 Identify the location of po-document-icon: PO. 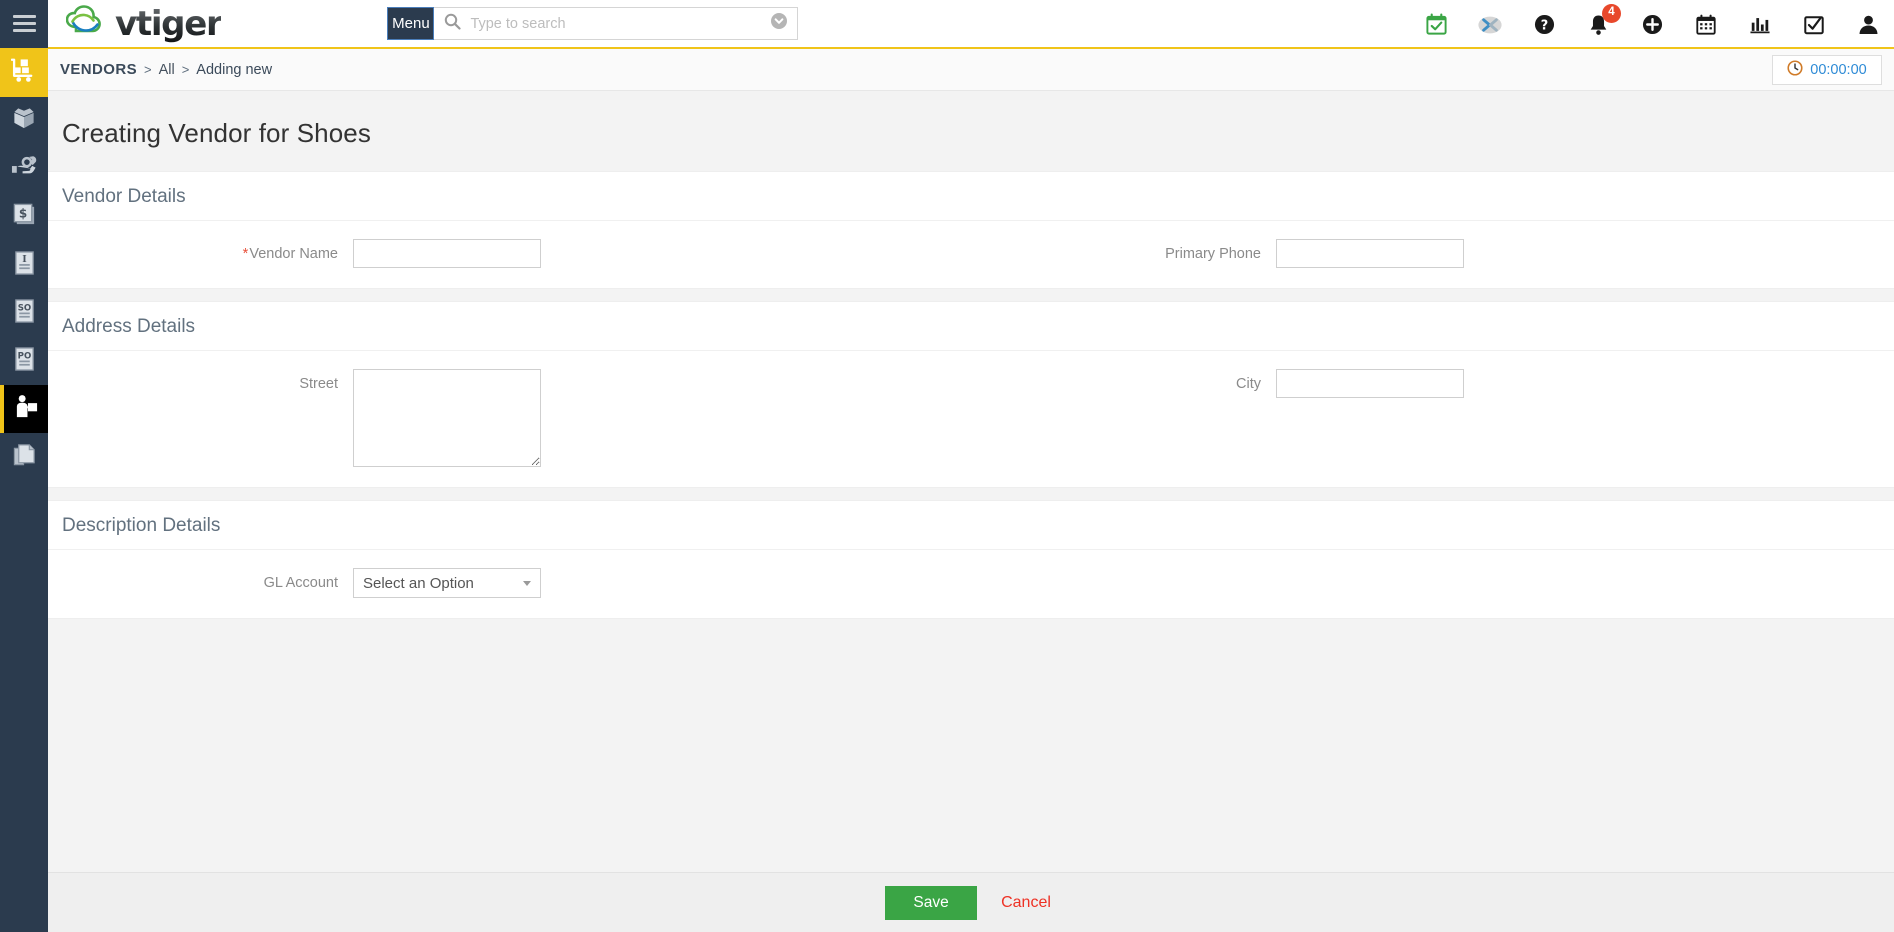
(24, 361).